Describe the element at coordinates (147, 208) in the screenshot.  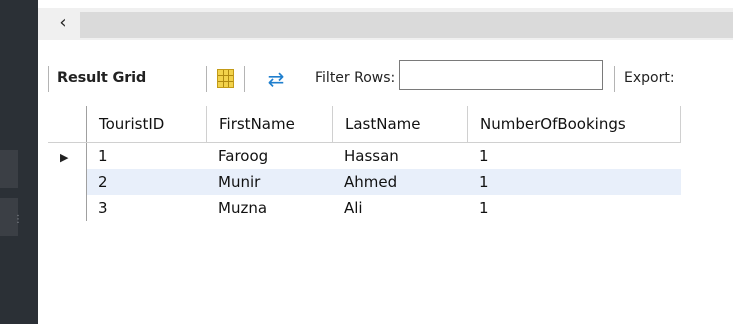
I see `table-cell: 3` at that location.